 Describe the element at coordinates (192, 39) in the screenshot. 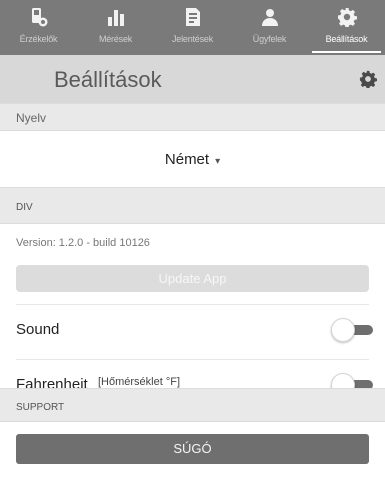

I see `tab-label: Jelentések` at that location.